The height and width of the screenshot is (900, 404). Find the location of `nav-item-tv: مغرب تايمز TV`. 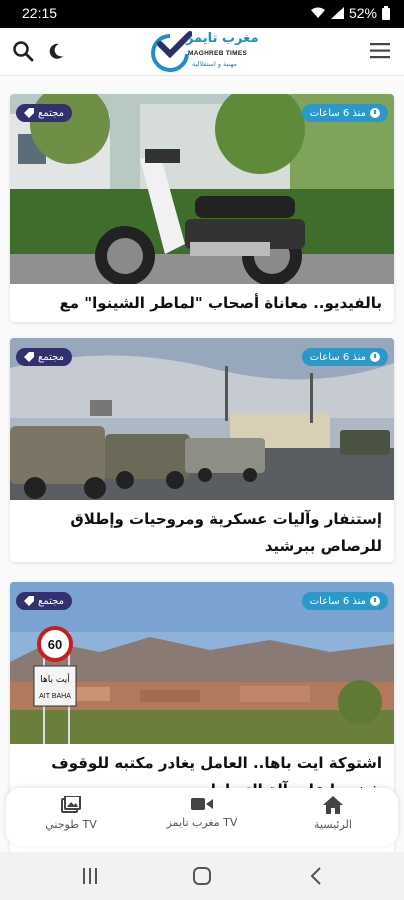

nav-item-tv: مغرب تايمز TV is located at coordinates (202, 812).